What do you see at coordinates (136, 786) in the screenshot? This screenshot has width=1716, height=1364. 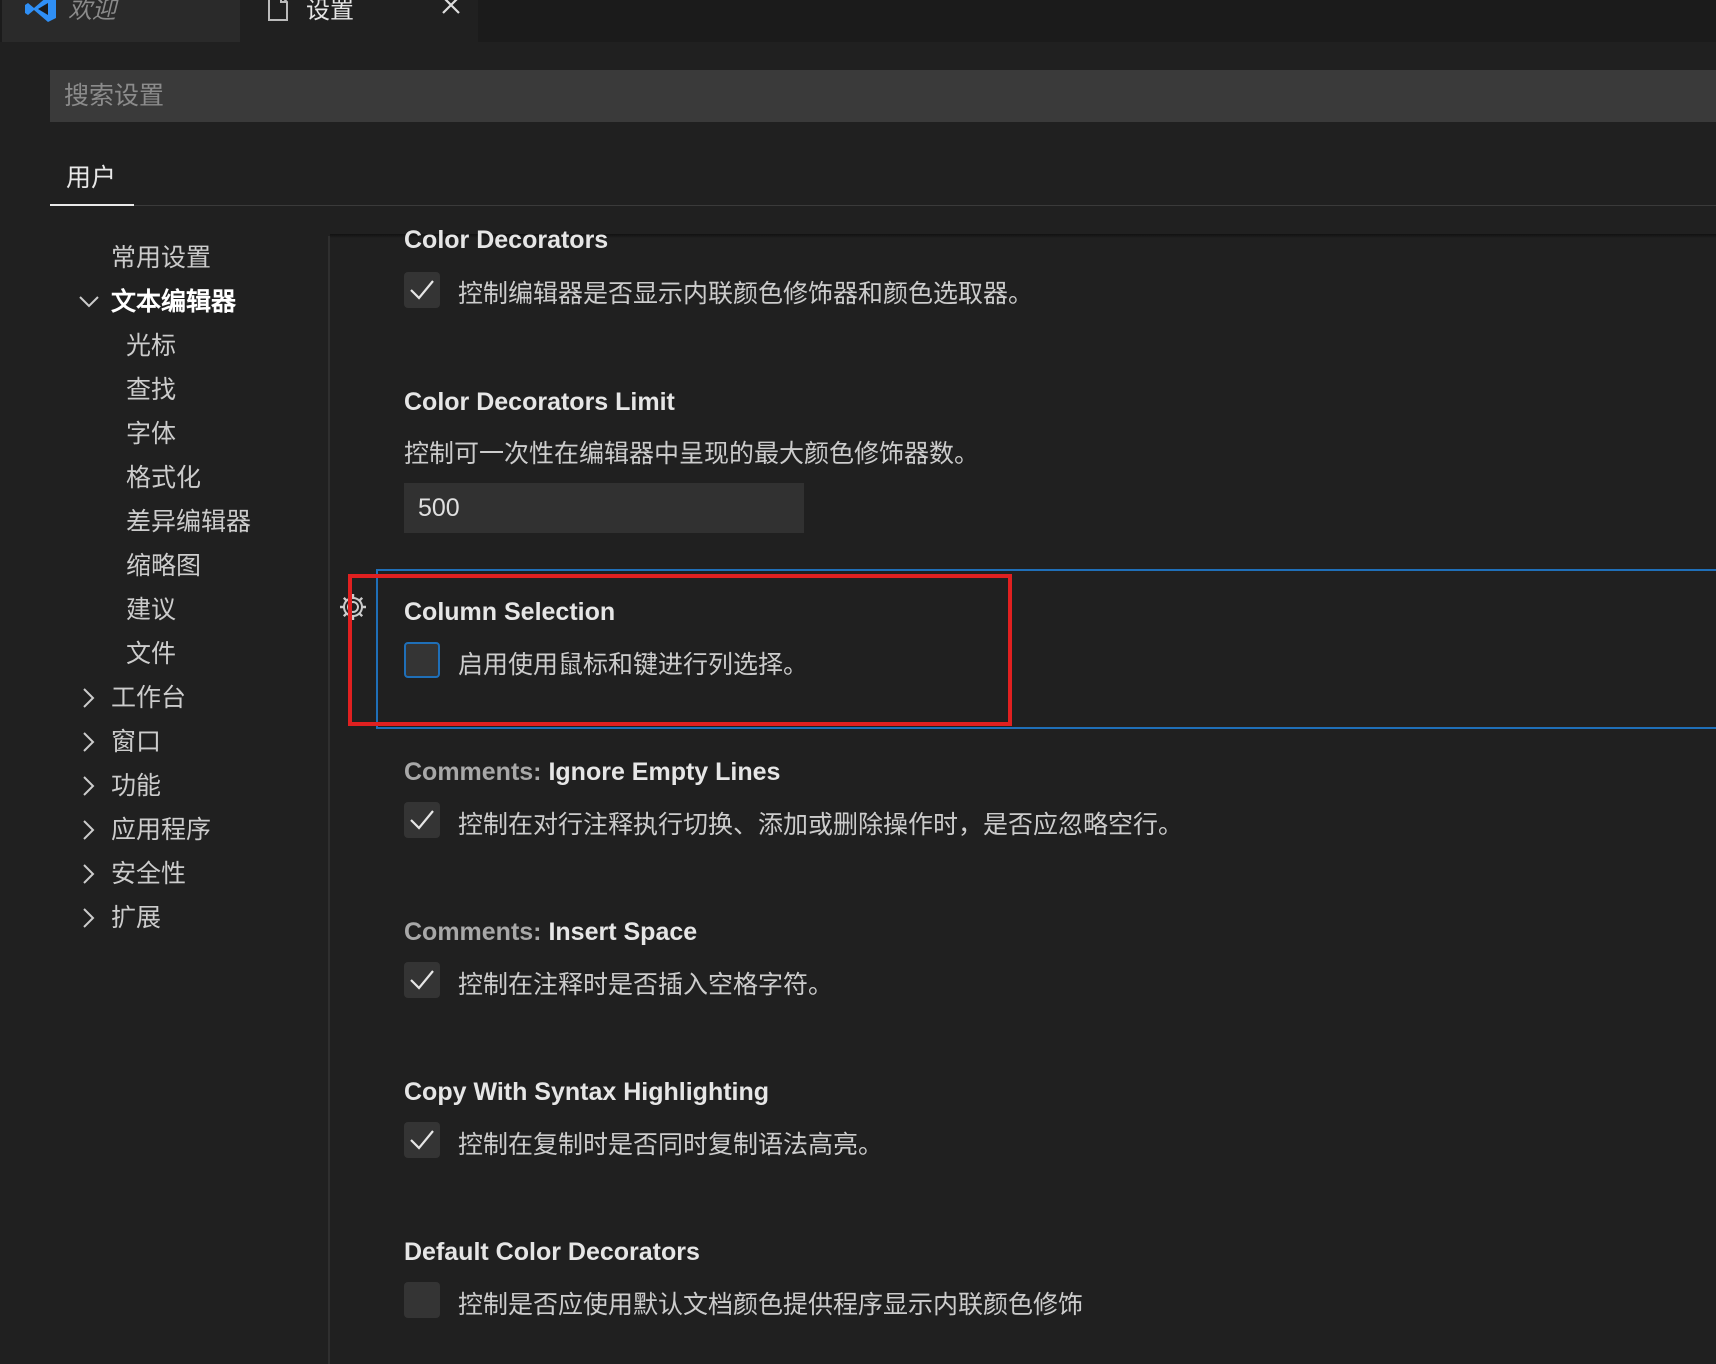 I see `toc-item-features: 功能` at bounding box center [136, 786].